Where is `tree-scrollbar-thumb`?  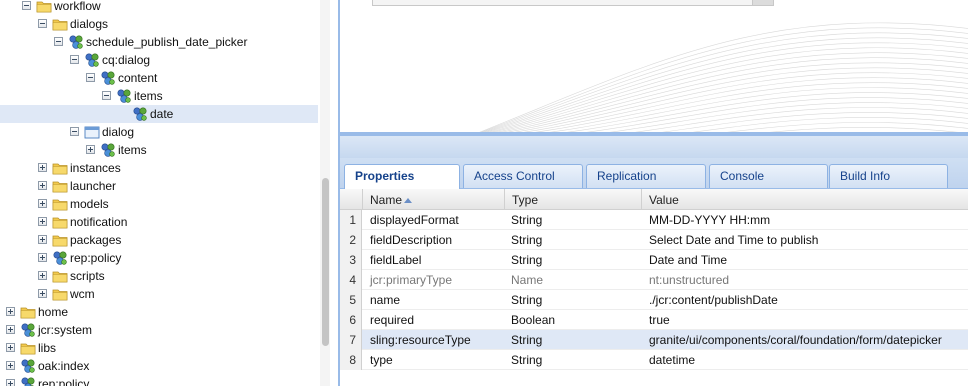
tree-scrollbar-thumb is located at coordinates (325, 262).